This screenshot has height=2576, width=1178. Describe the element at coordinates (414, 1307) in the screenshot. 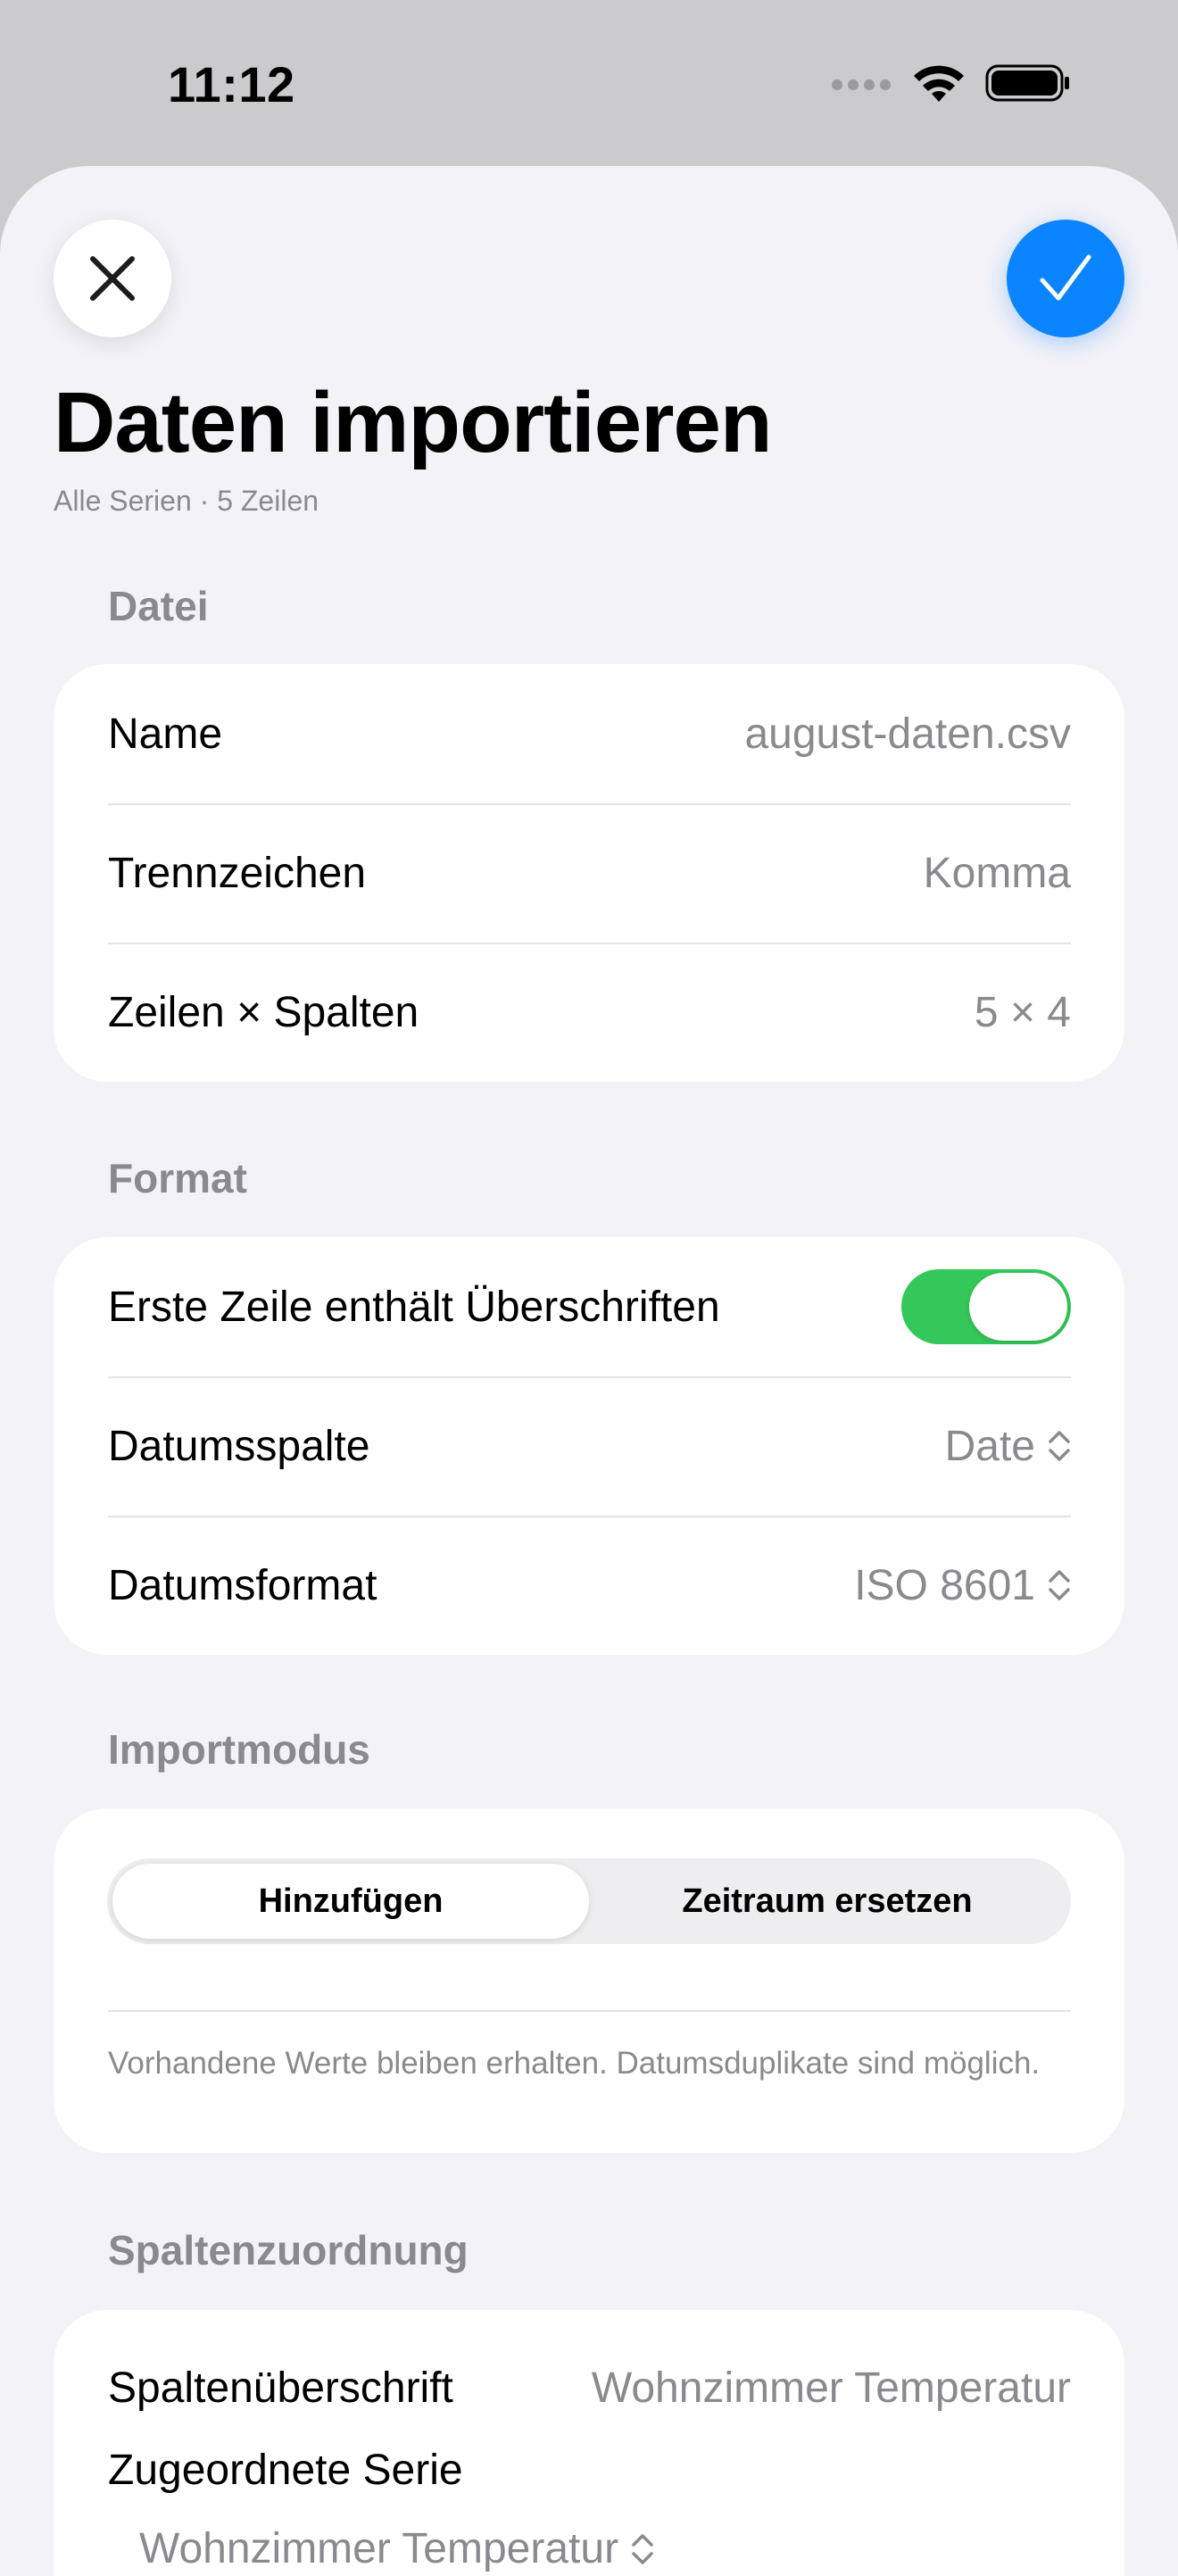

I see `row-label: Erste Zeile enthält Überschriften` at that location.